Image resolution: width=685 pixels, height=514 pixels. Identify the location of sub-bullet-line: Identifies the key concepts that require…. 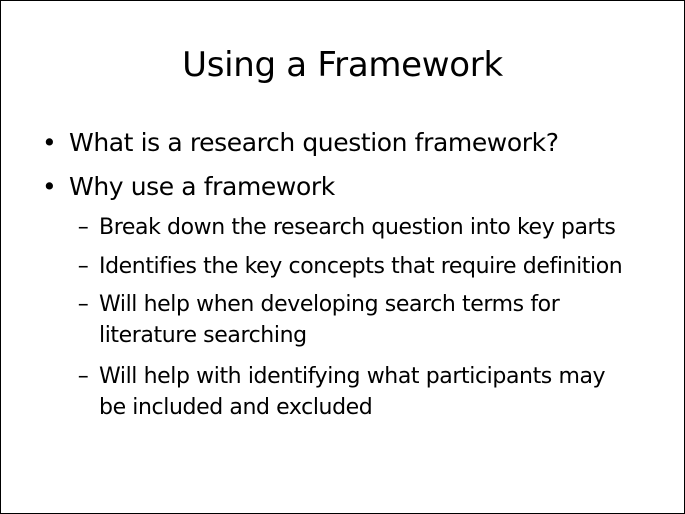
(361, 266).